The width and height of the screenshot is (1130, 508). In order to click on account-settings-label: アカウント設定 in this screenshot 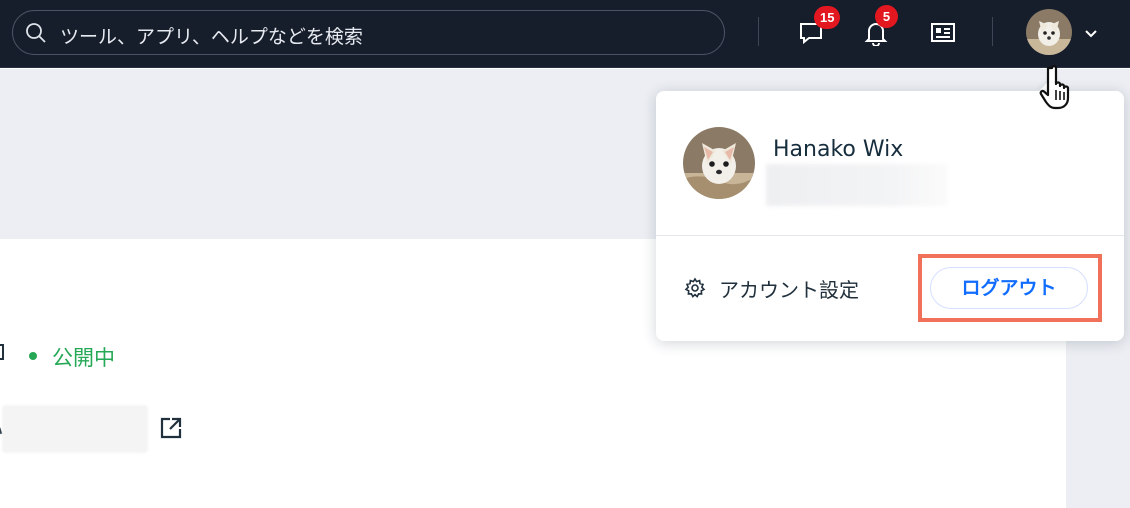, I will do `click(789, 290)`.